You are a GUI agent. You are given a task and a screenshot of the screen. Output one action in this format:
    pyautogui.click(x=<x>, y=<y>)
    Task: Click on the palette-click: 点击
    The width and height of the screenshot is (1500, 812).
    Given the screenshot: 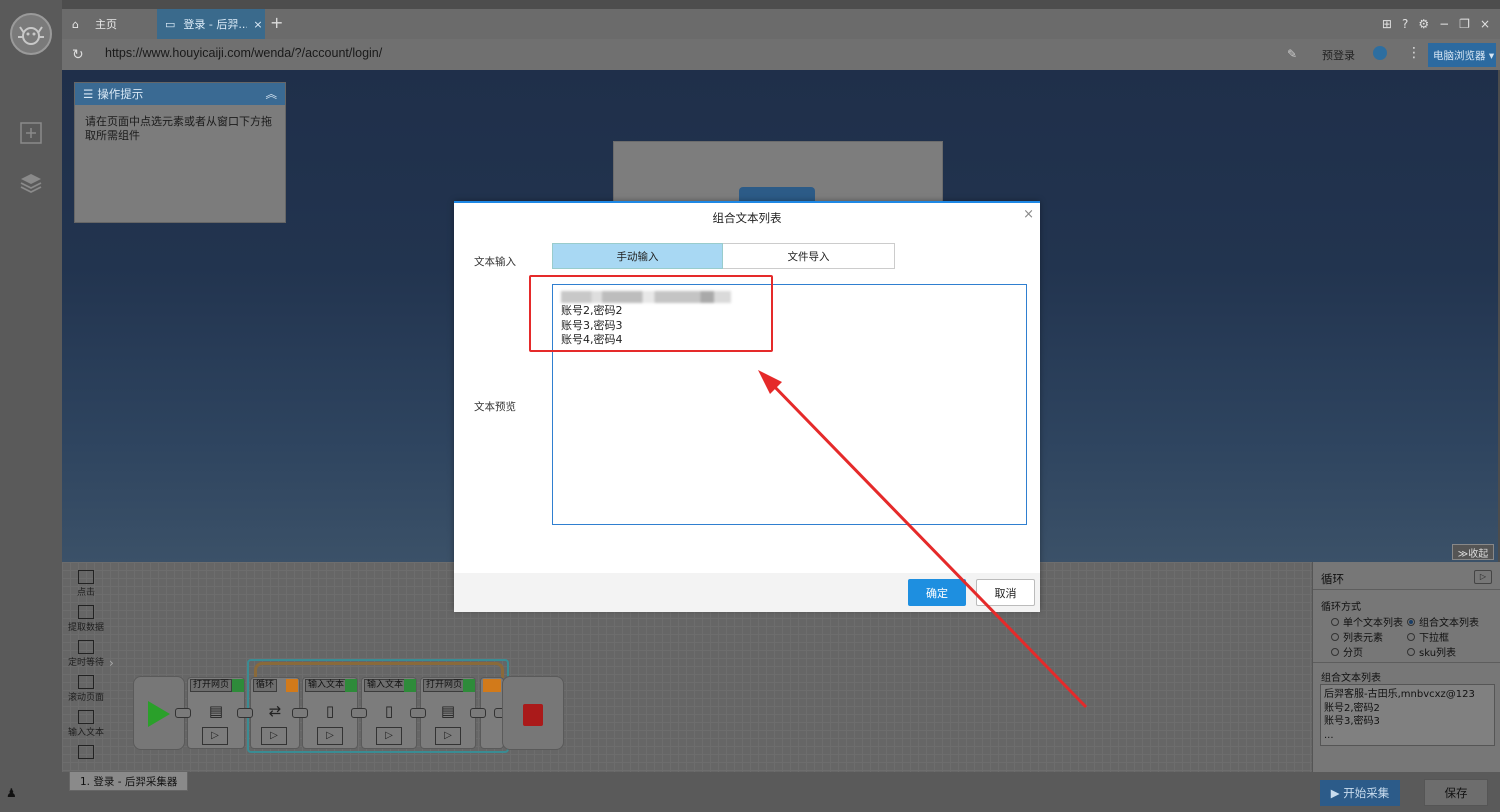 What is the action you would take?
    pyautogui.click(x=86, y=584)
    